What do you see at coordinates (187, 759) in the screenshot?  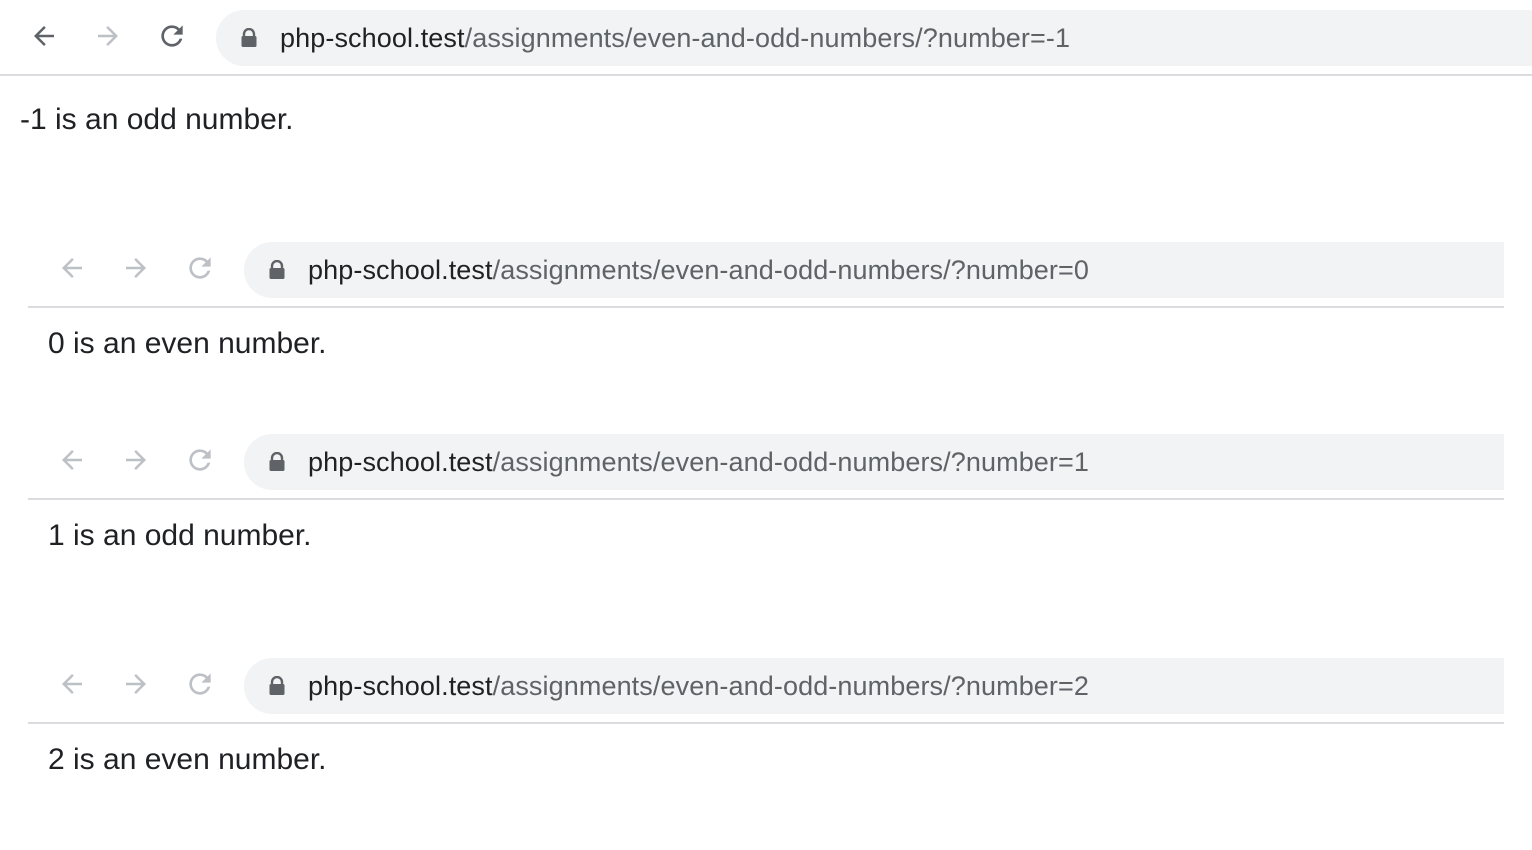 I see `result-message: 2 is an even number.` at bounding box center [187, 759].